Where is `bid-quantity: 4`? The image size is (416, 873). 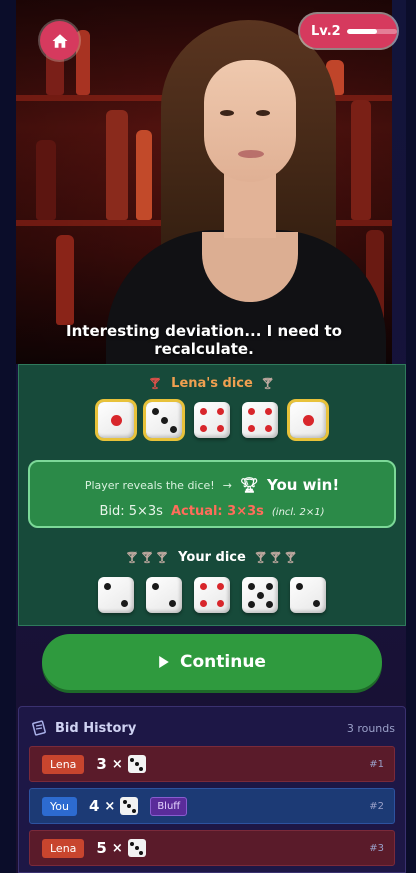 bid-quantity: 4 is located at coordinates (94, 806).